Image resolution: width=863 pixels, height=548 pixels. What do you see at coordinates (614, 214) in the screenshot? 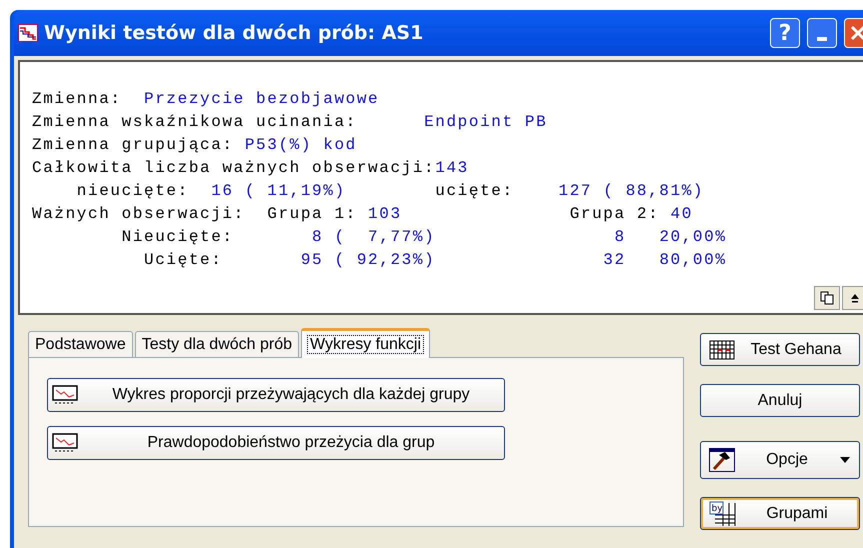
I see `result-label: Grupa 2:` at bounding box center [614, 214].